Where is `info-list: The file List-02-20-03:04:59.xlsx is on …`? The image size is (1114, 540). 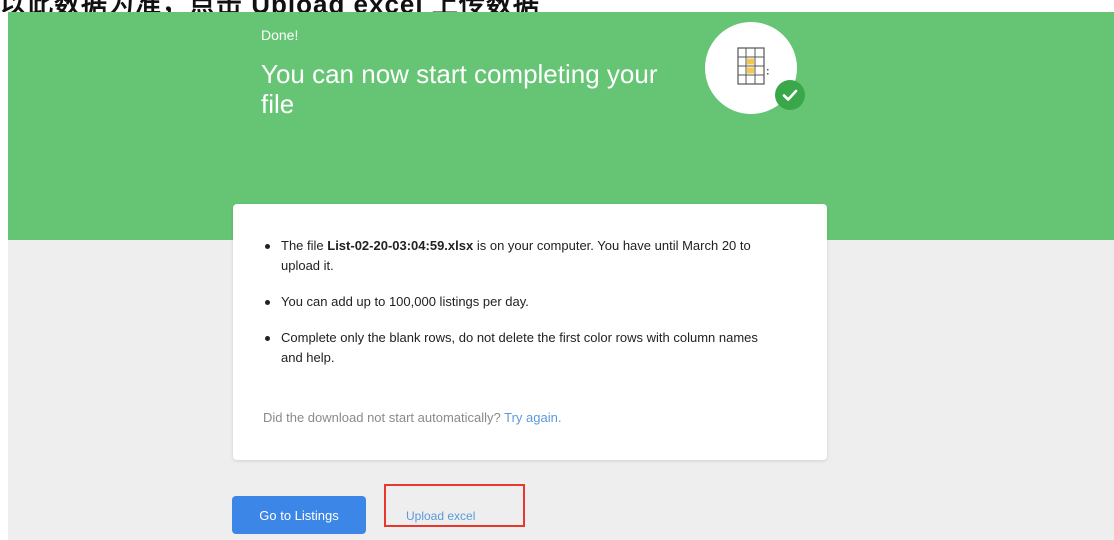 info-list: The file List-02-20-03:04:59.xlsx is on … is located at coordinates (523, 310).